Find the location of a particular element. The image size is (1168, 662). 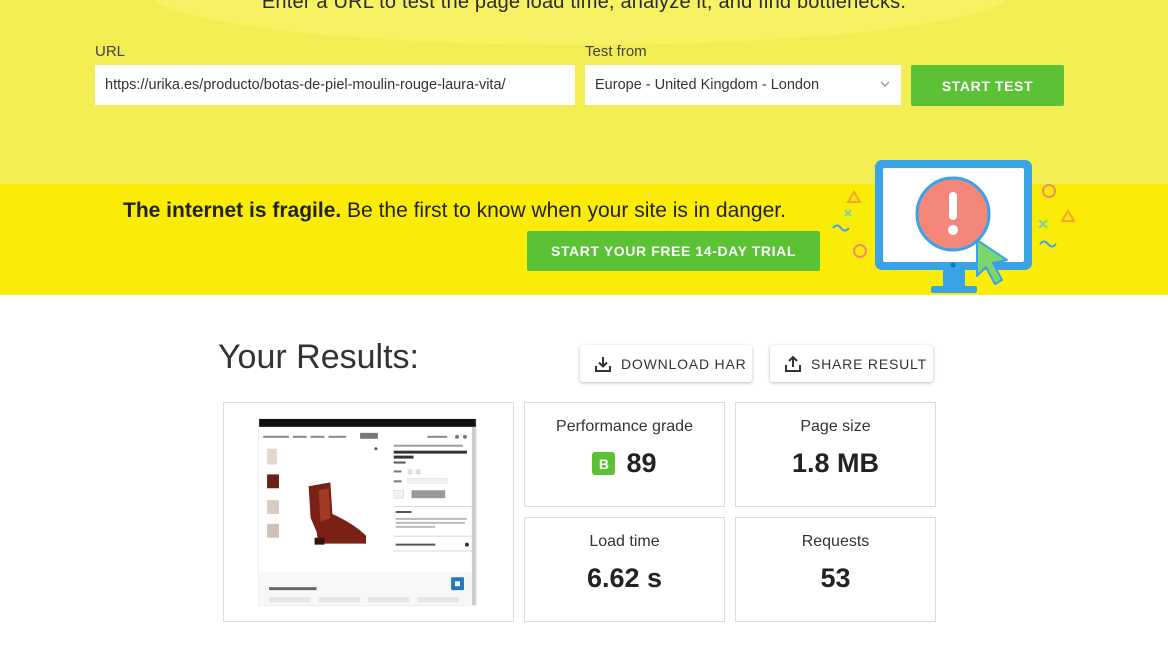

grade-badge: B is located at coordinates (604, 463).